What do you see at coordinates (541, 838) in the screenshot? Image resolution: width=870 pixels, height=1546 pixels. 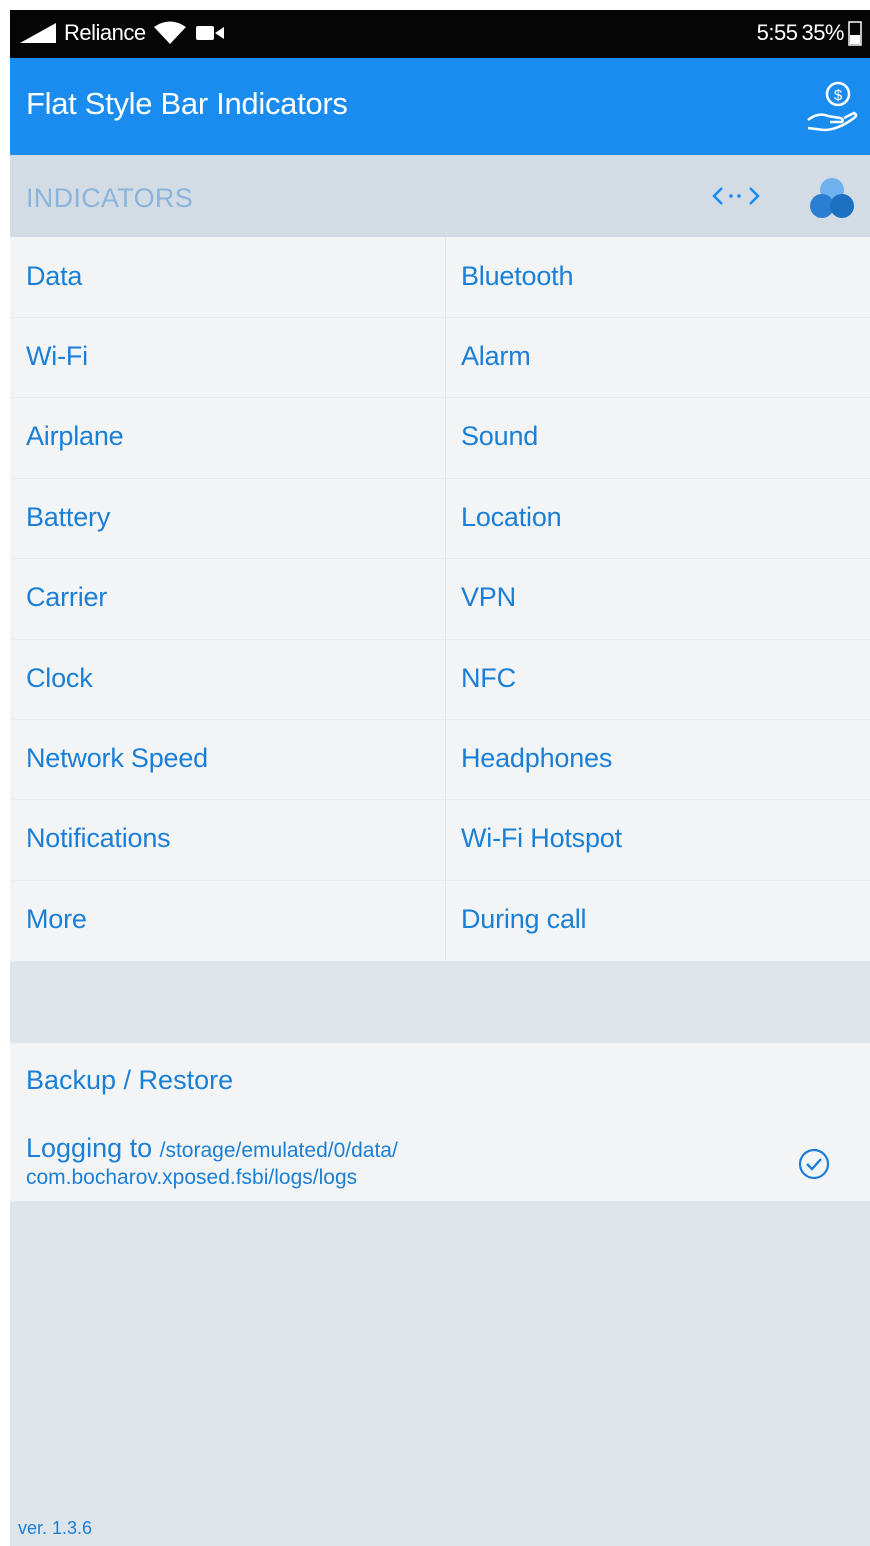 I see `indicator-label: Wi-Fi Hotspot` at bounding box center [541, 838].